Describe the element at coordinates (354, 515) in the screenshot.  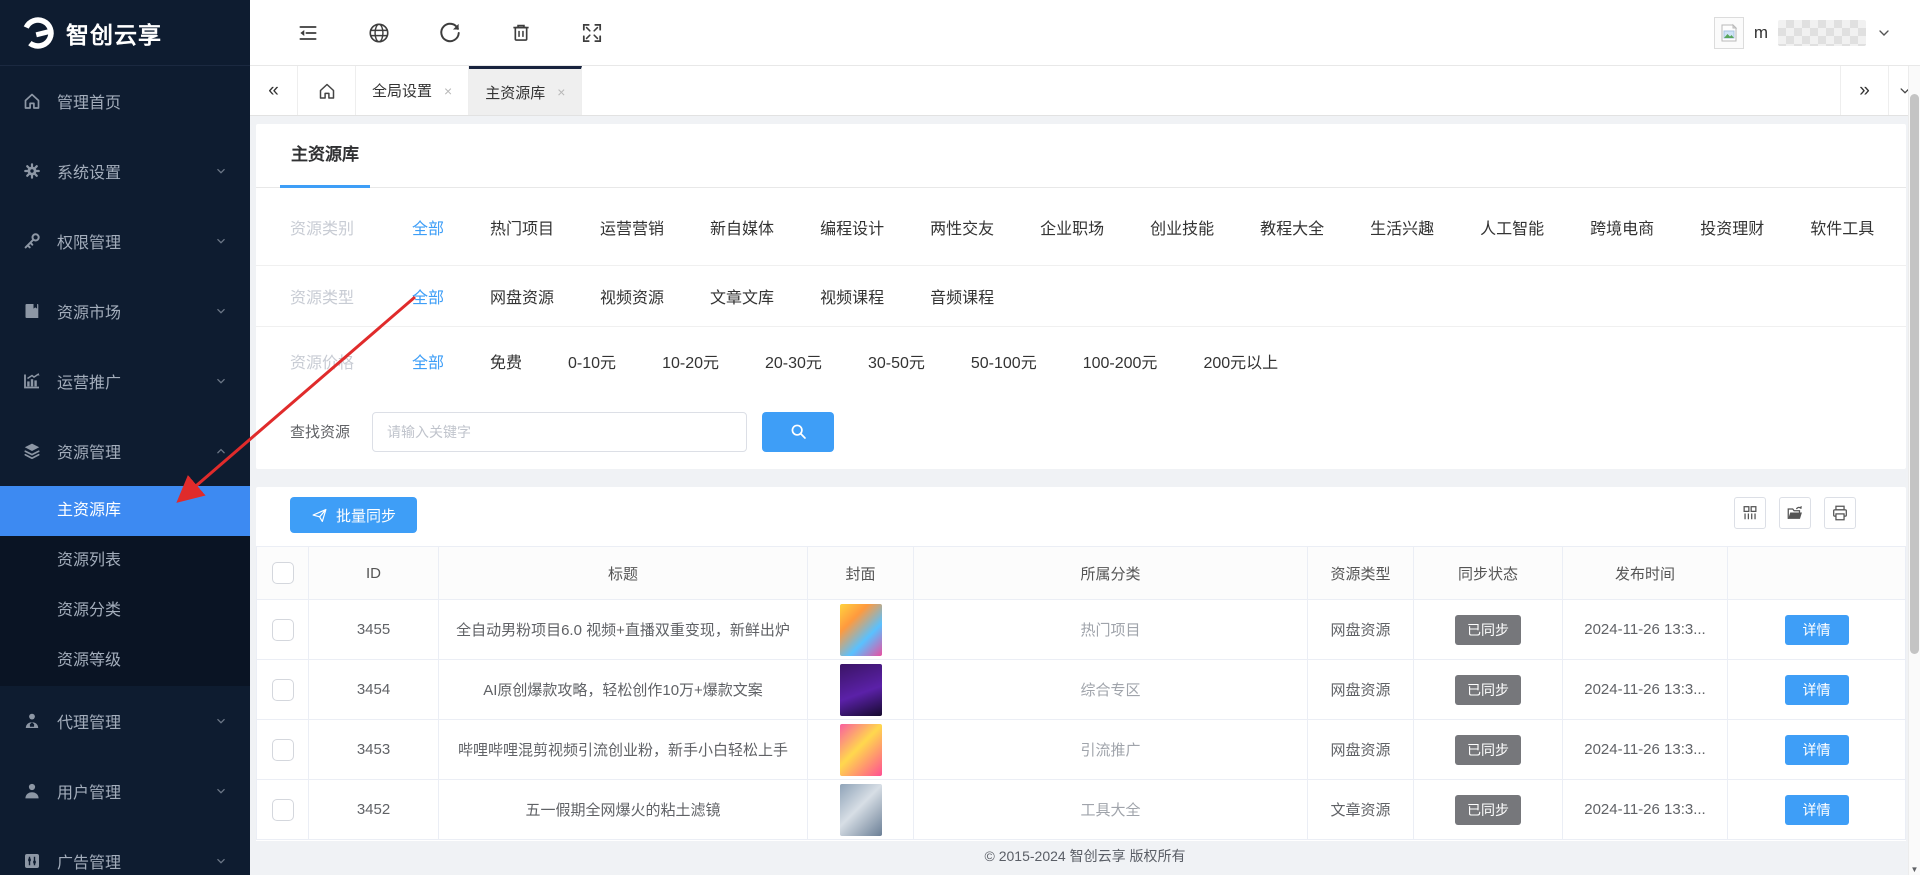
I see `batch-sync-button: 批量同步` at that location.